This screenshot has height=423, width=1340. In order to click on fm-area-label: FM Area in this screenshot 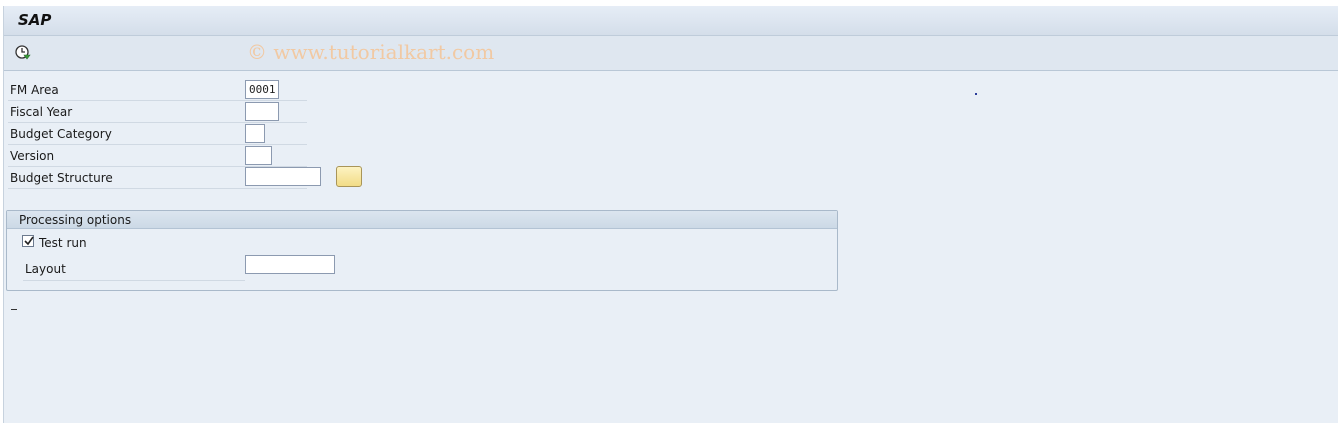, I will do `click(34, 90)`.